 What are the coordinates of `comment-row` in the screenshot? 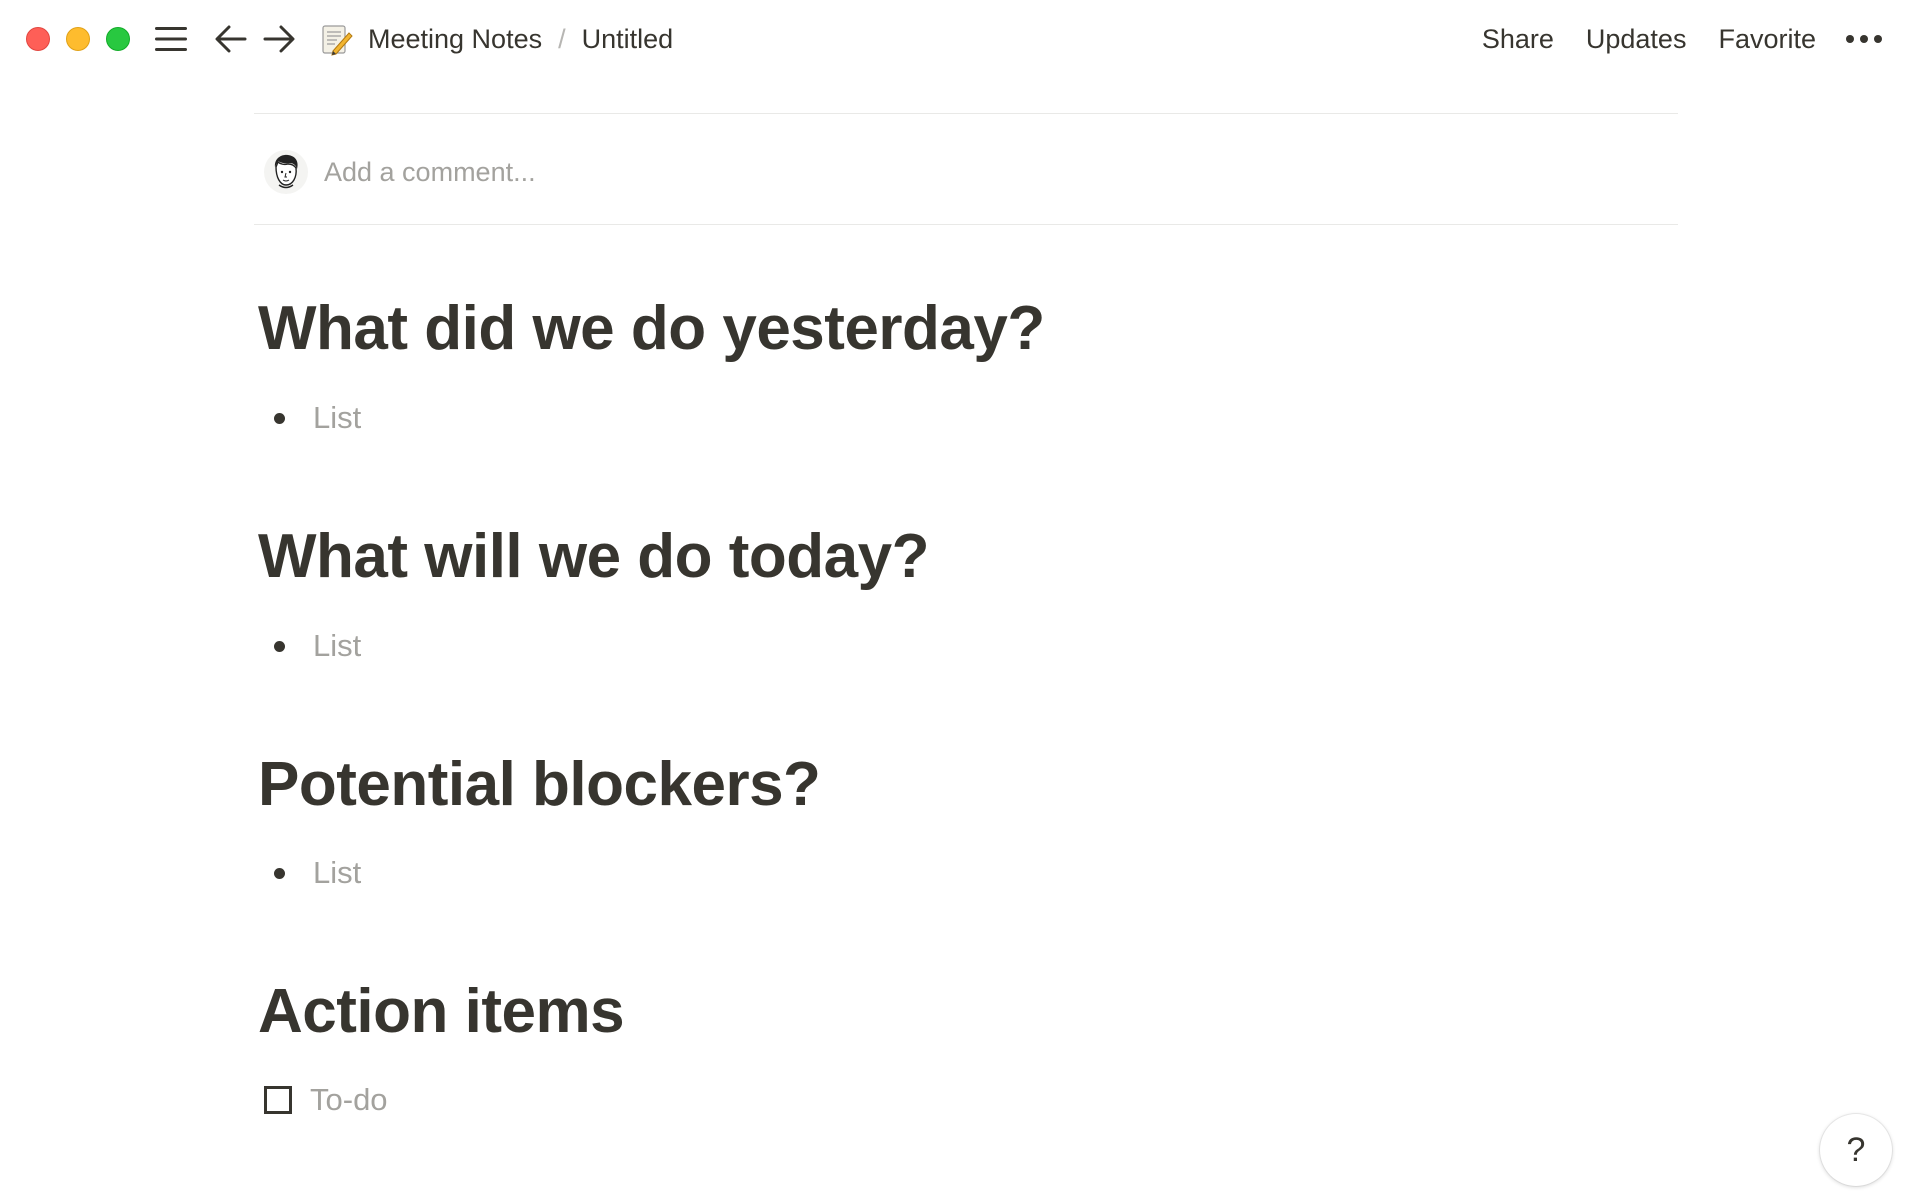 It's located at (744, 172).